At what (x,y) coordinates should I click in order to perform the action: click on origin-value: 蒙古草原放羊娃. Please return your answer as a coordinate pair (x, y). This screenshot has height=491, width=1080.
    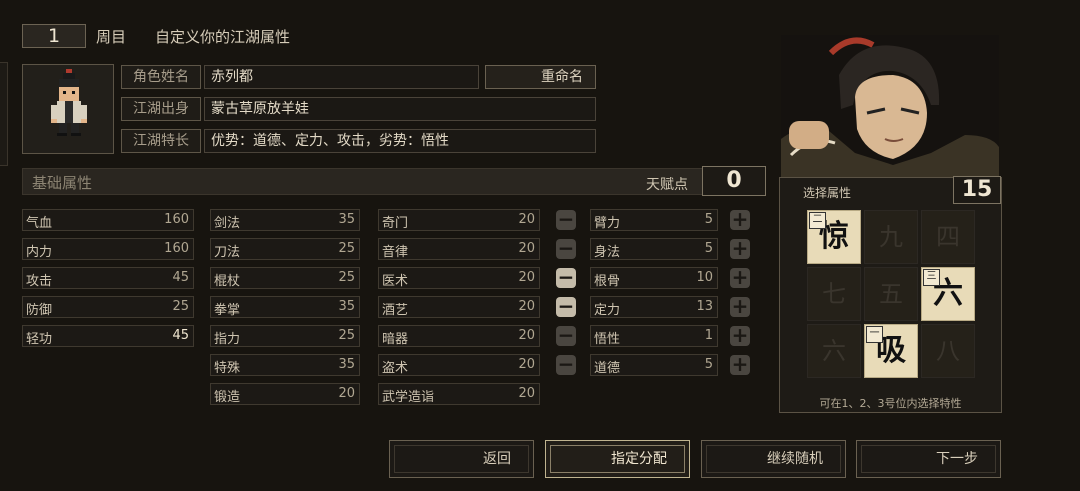
    Looking at the image, I should click on (400, 109).